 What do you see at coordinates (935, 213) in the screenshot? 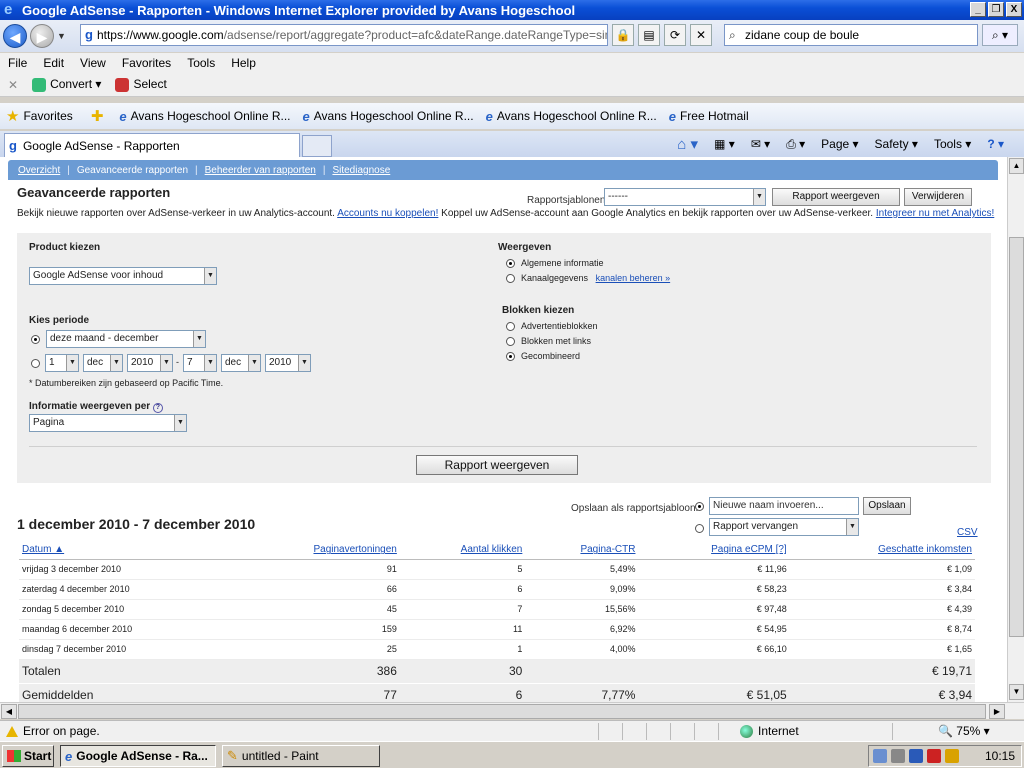
I see `link-integrate-analytics: Integreer nu met Analytics!` at bounding box center [935, 213].